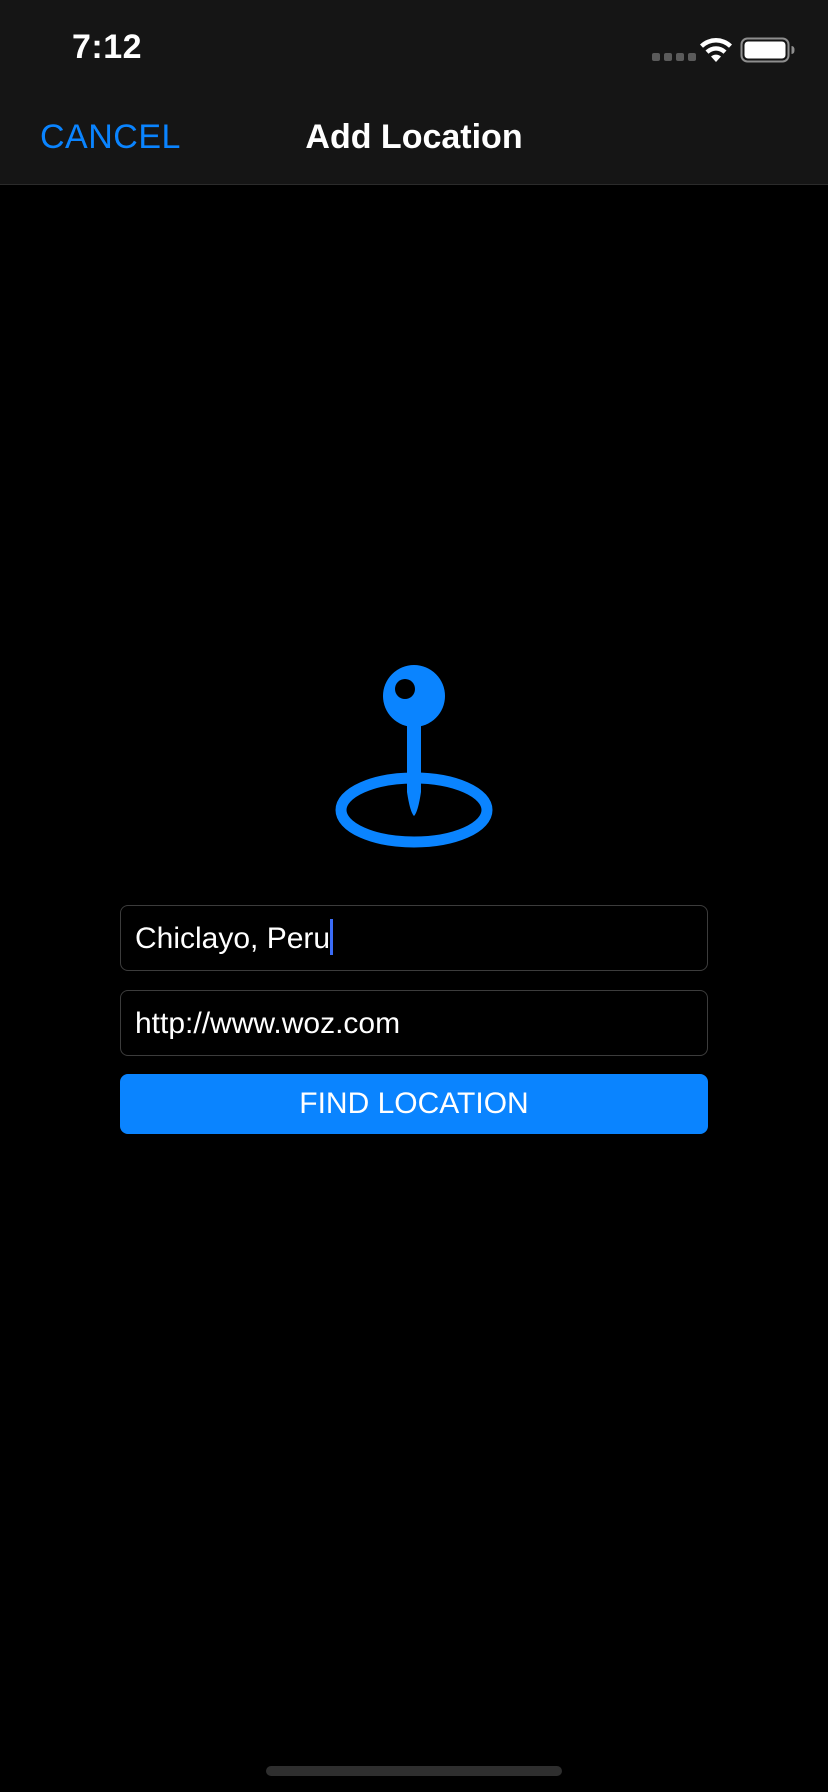 Image resolution: width=828 pixels, height=1792 pixels. I want to click on text-cursor, so click(332, 937).